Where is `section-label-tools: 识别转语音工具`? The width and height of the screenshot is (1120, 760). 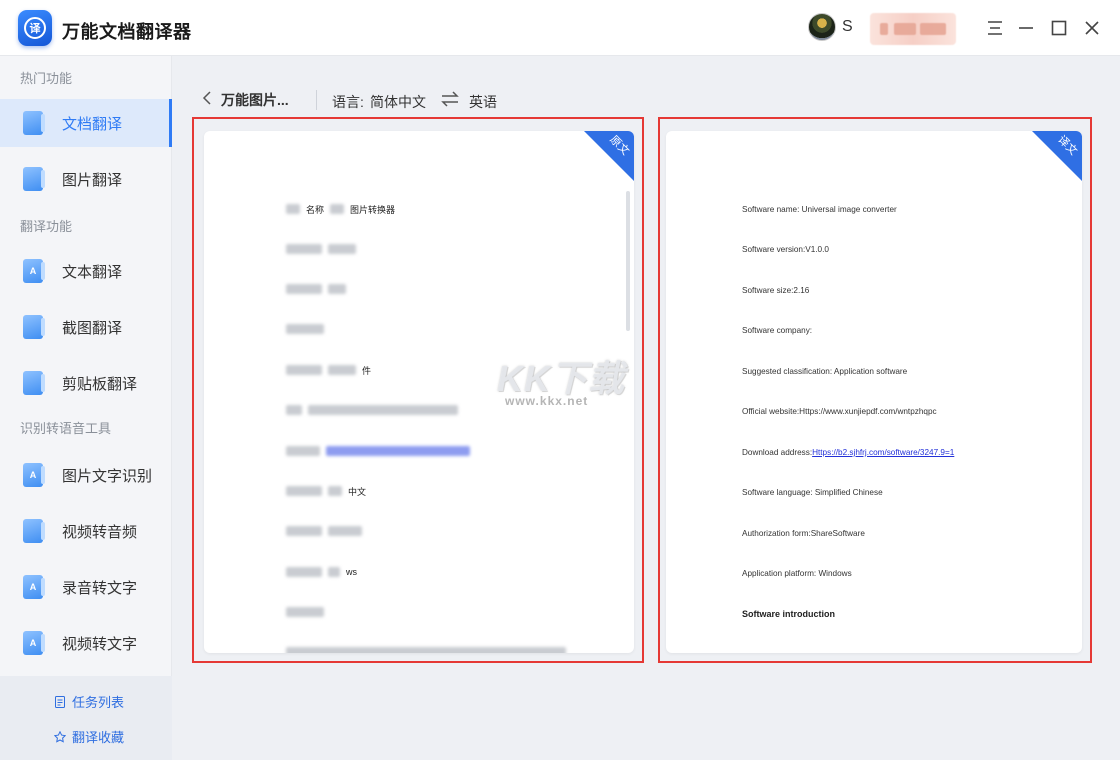
section-label-tools: 识别转语音工具 is located at coordinates (66, 428).